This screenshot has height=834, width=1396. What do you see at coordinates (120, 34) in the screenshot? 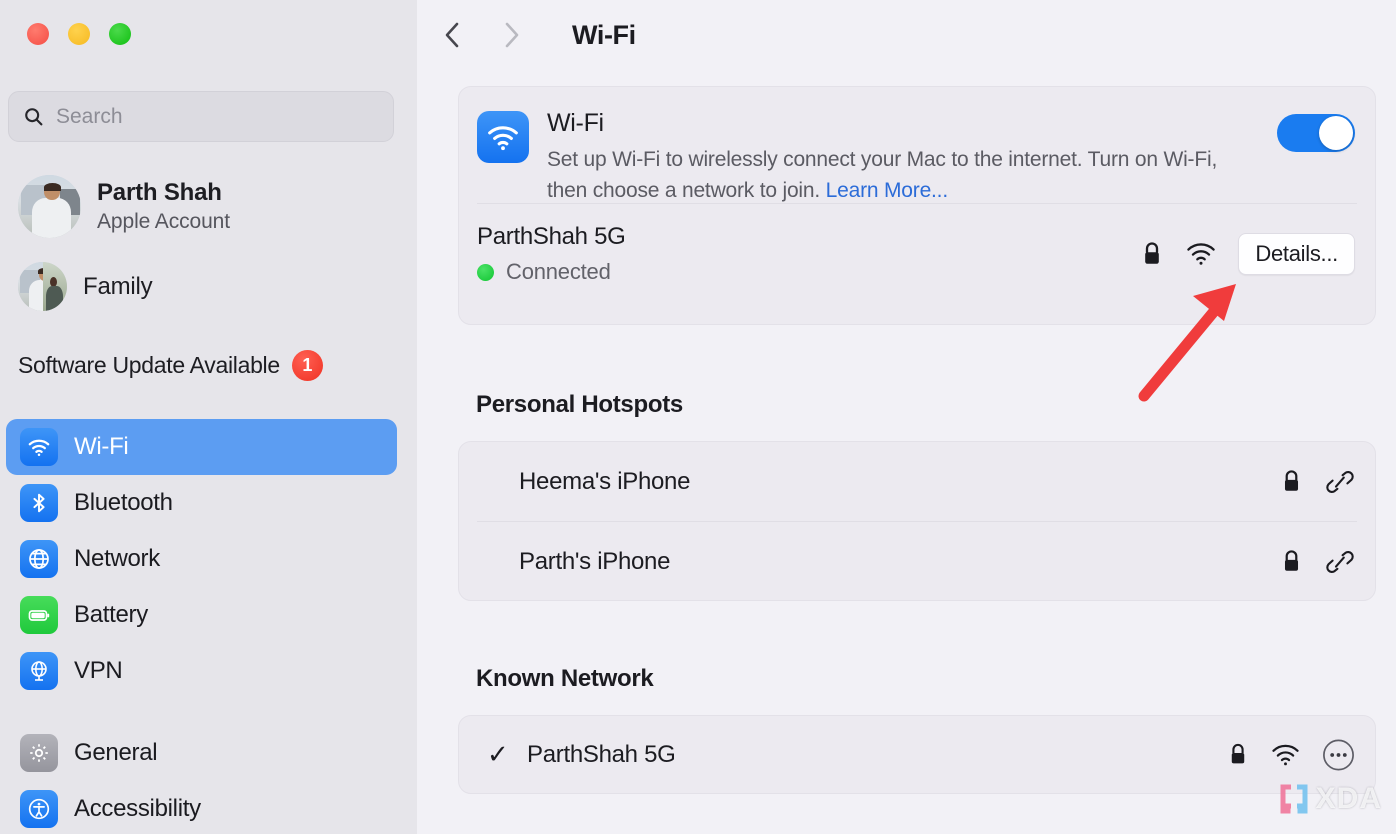
I see `zoom-button` at bounding box center [120, 34].